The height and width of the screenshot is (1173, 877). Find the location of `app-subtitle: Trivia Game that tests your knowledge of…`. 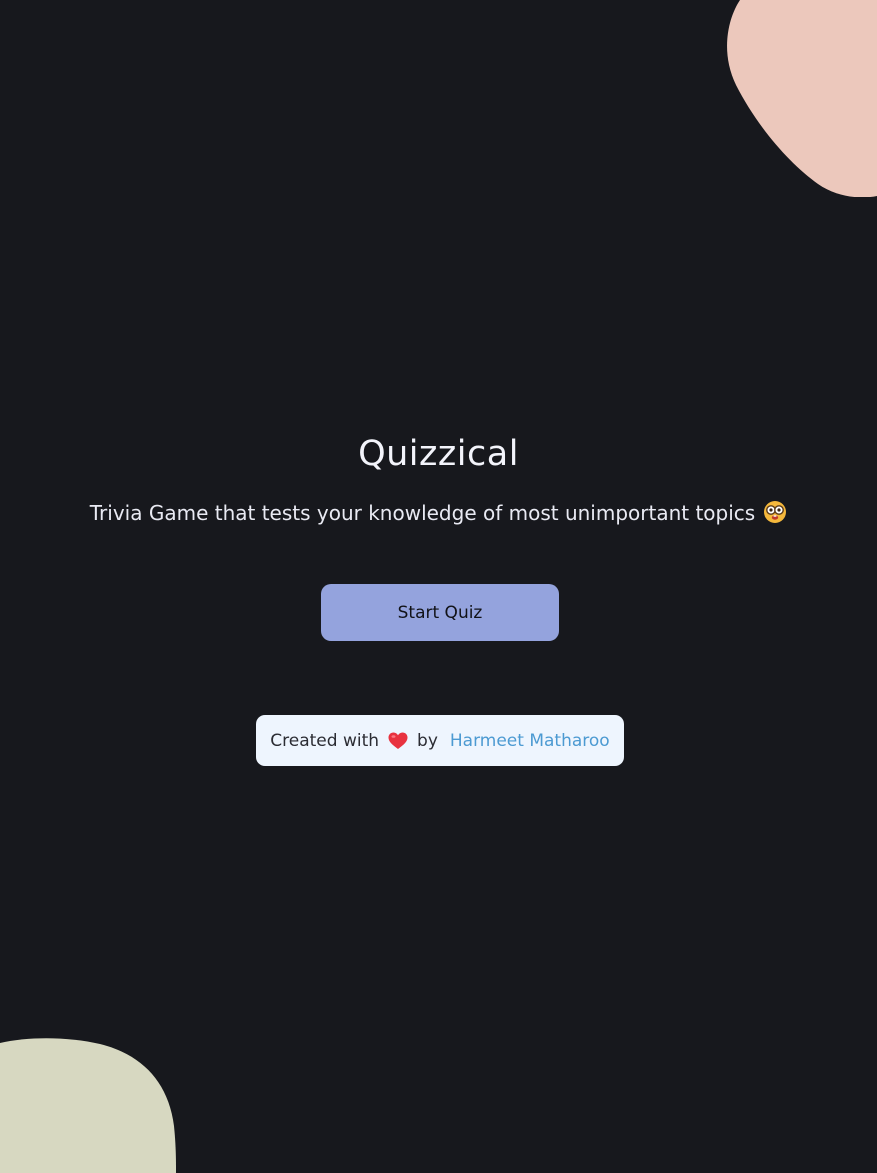

app-subtitle: Trivia Game that tests your knowledge of… is located at coordinates (438, 513).